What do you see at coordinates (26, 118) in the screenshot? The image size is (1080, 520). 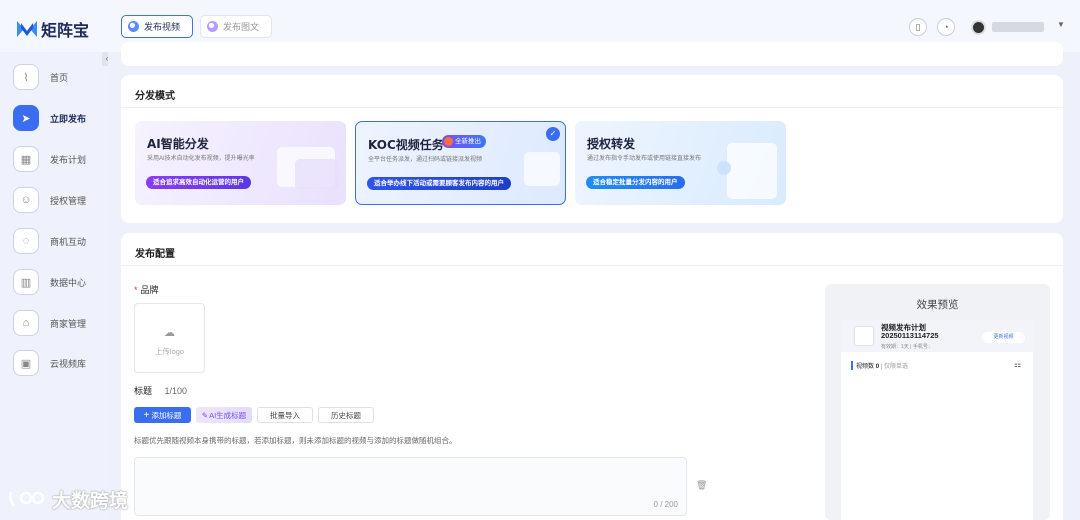 I see `send-icon: ➤` at bounding box center [26, 118].